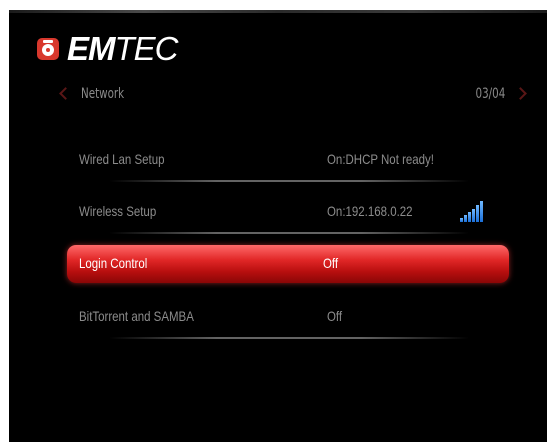 This screenshot has width=554, height=447. Describe the element at coordinates (289, 162) in the screenshot. I see `menu-item-wired-lan-setup: Wired Lan Setup On:DHCP Not ready!` at that location.